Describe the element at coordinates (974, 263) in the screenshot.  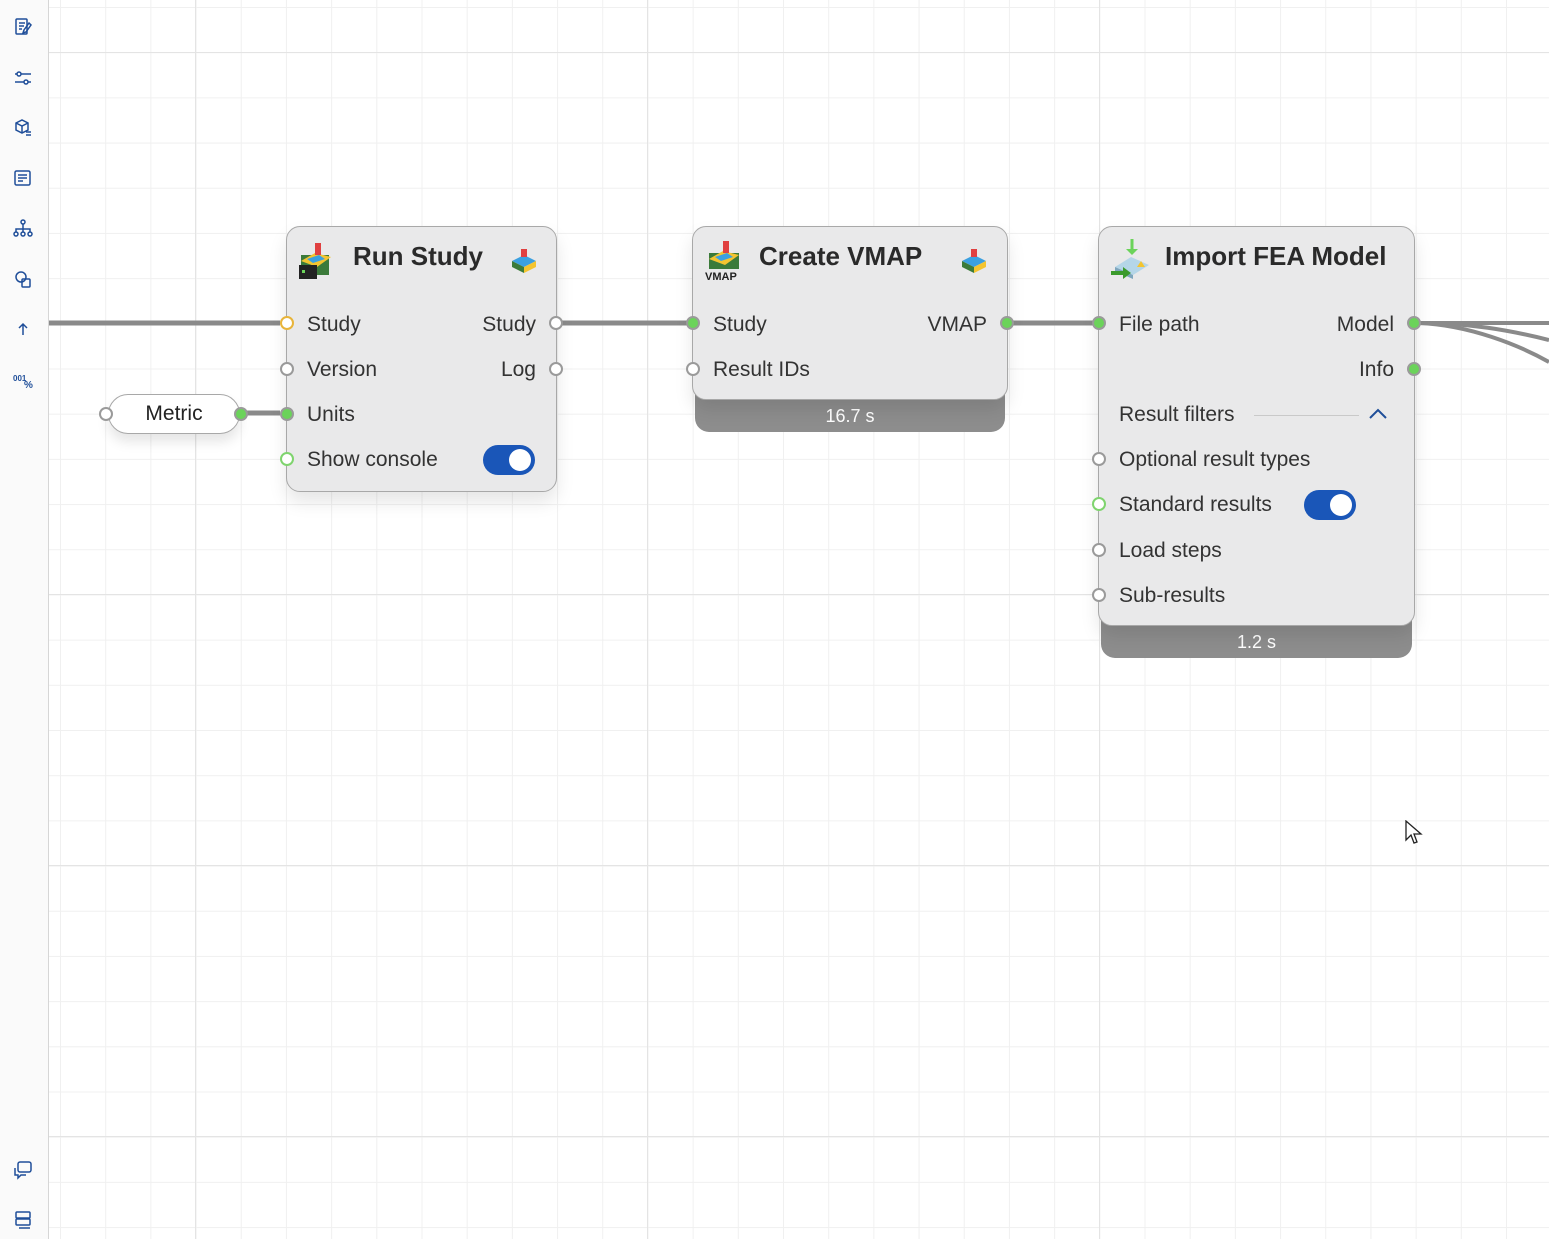
I see `create-vmap-badge-icon` at that location.